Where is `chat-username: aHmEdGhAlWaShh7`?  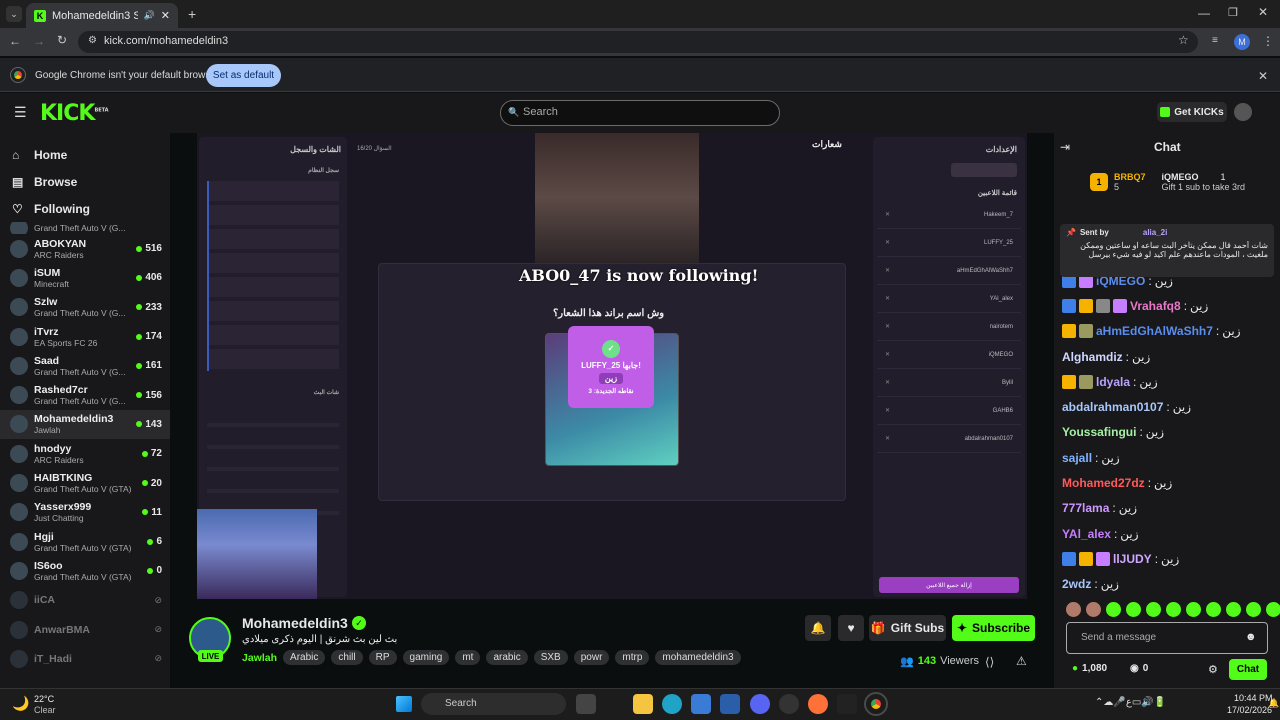 chat-username: aHmEdGhAlWaShh7 is located at coordinates (1154, 331).